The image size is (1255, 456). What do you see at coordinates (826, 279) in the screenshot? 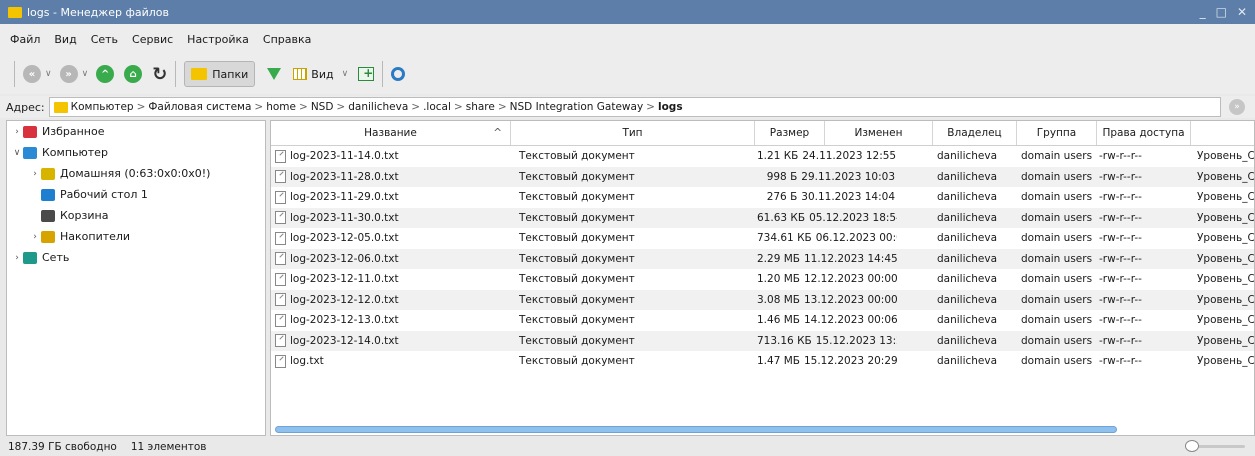
I see `file-size-modified: 1.20 МБ 12.12.2023 00:00` at bounding box center [826, 279].